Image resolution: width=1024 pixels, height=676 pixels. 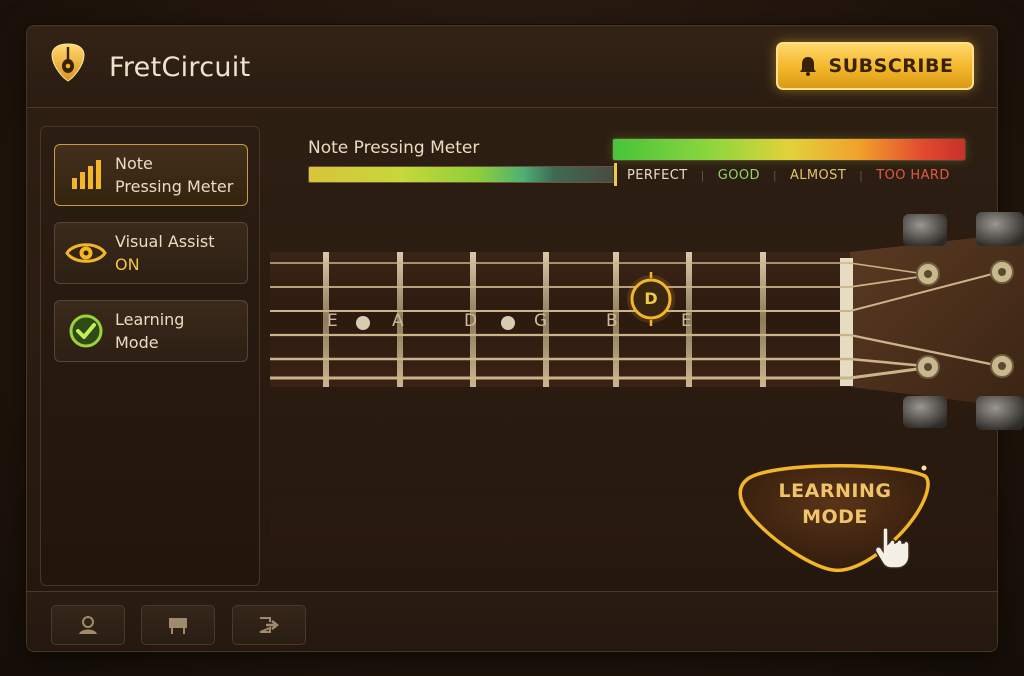 I want to click on meter-needle, so click(x=615, y=174).